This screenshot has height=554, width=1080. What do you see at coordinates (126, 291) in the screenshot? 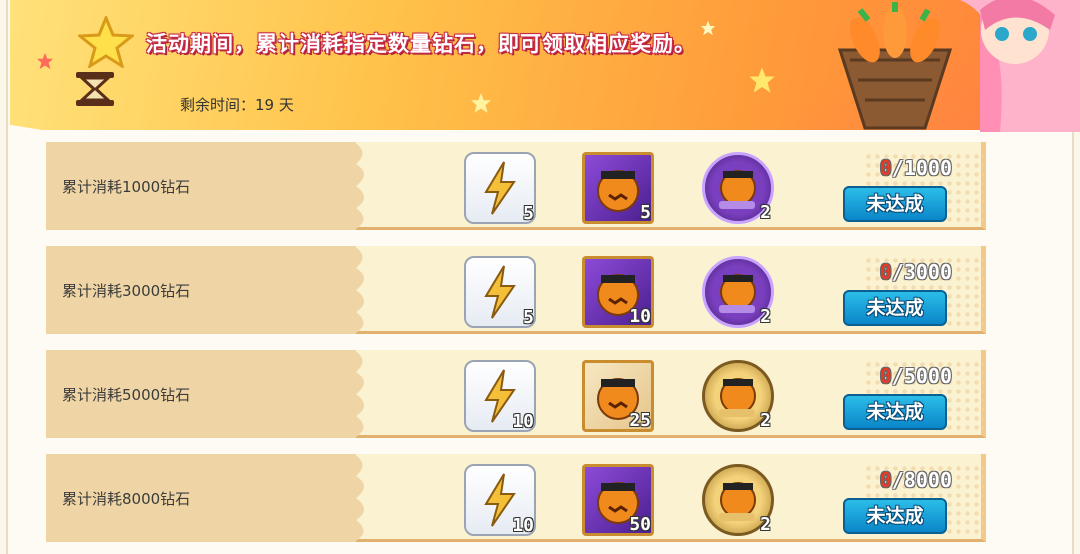
I see `tier-label: 累计消耗3000钻石` at bounding box center [126, 291].